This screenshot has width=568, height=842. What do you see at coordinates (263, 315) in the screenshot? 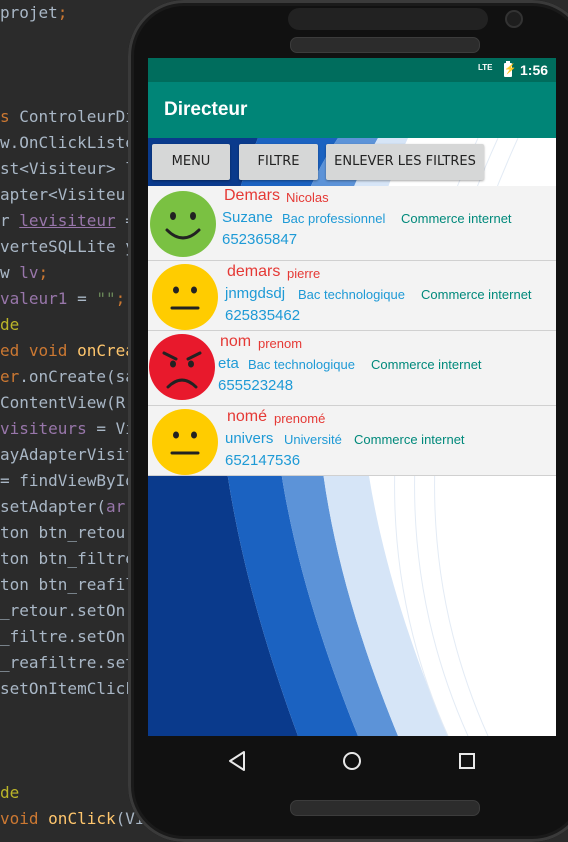
I see `visitor-phone: 625835462` at bounding box center [263, 315].